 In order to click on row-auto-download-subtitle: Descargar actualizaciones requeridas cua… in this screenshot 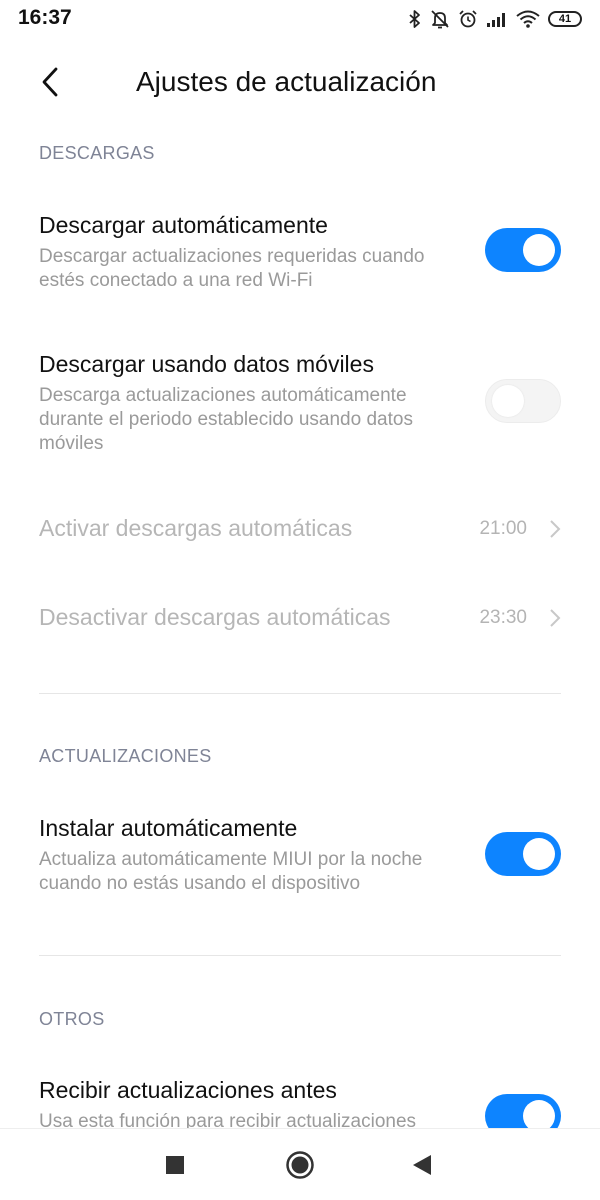, I will do `click(232, 268)`.